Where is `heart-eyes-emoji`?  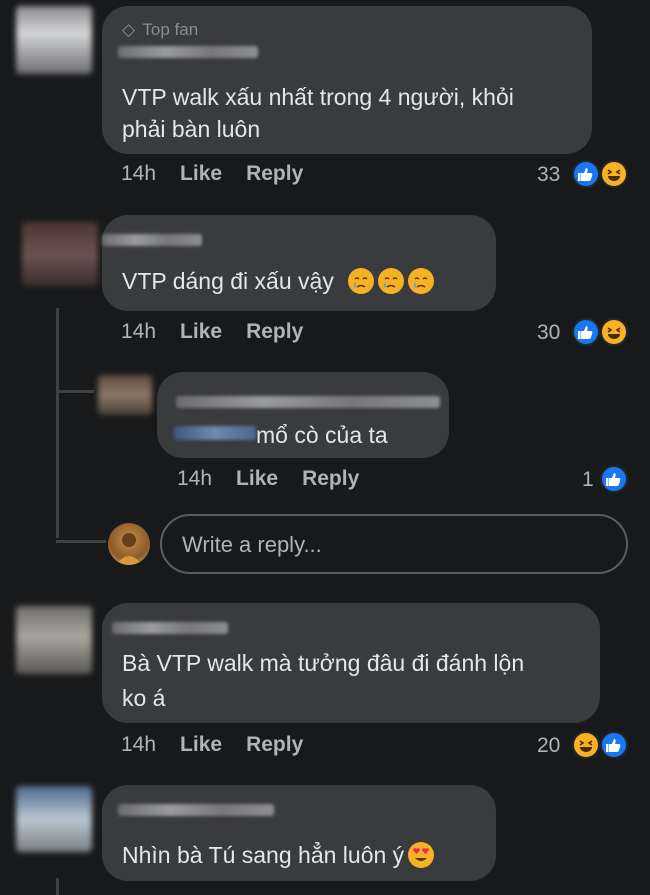 heart-eyes-emoji is located at coordinates (421, 855).